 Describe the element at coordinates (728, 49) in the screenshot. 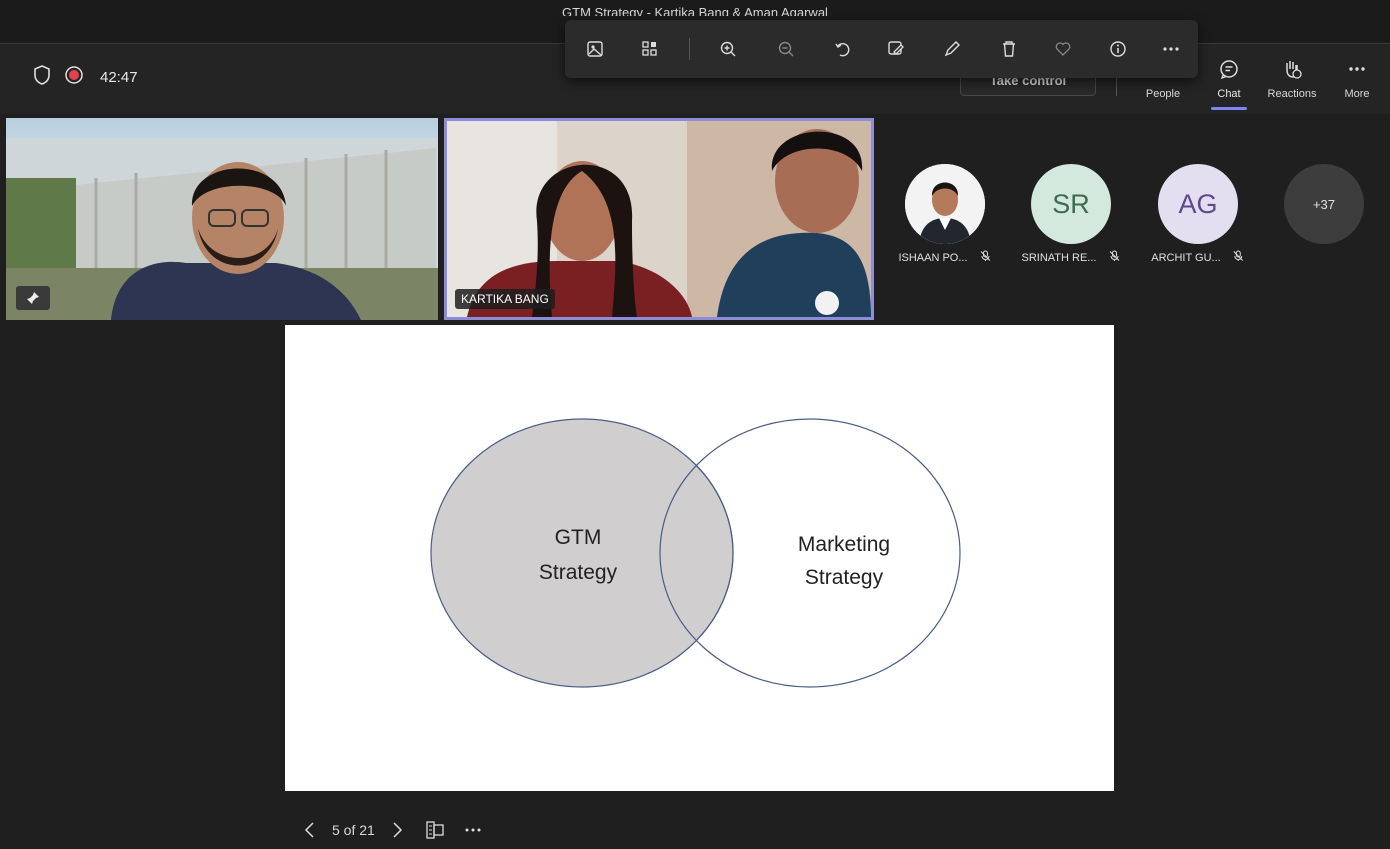

I see `zoom-in-icon` at that location.